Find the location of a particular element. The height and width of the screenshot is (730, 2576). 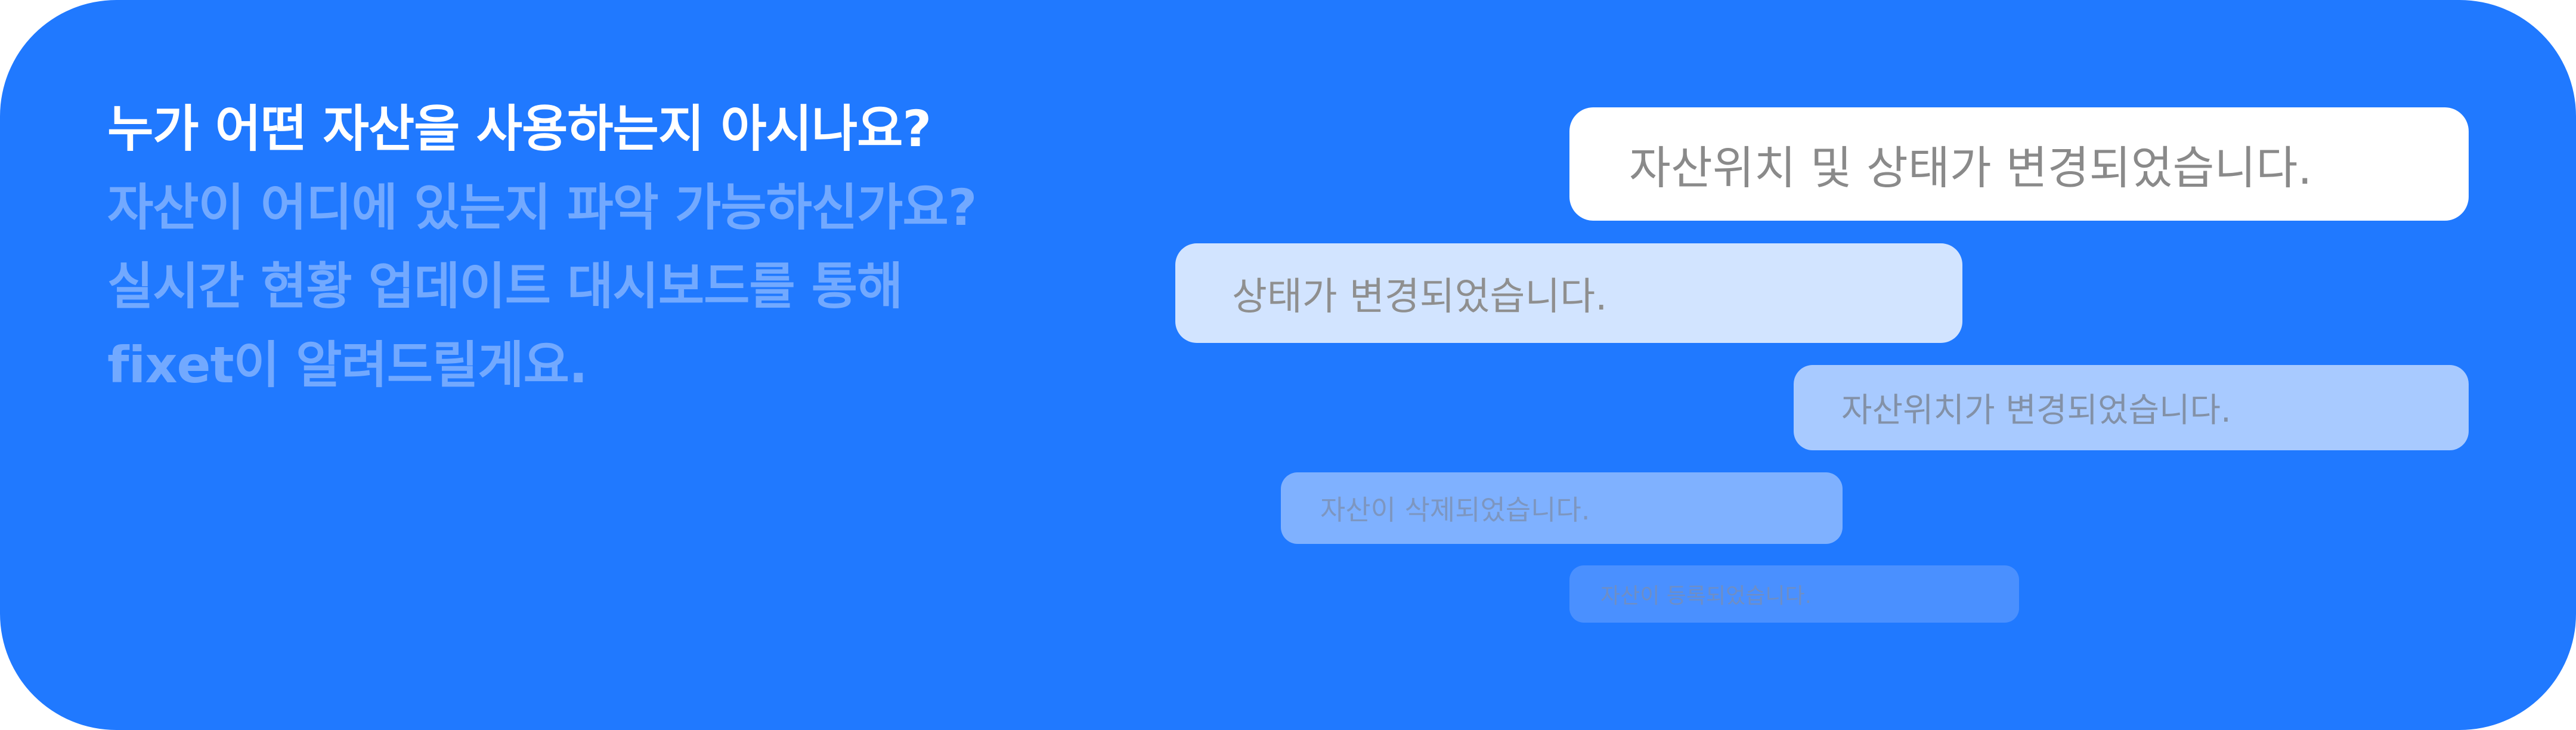

notification-location-changed: 자산위치가 변경되었습니다. is located at coordinates (2131, 407).